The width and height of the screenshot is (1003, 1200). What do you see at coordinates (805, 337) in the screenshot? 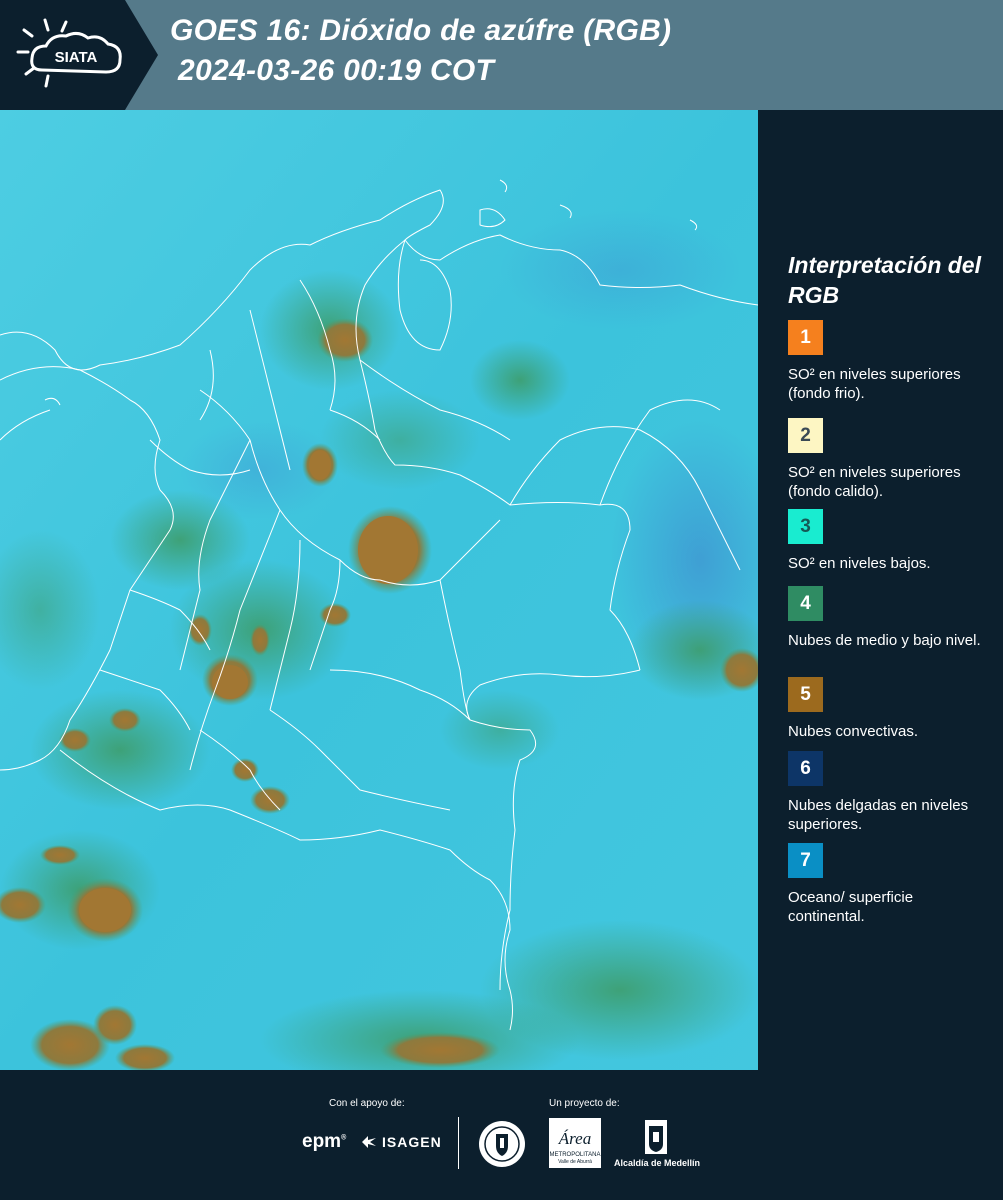
I see `legend-swatch-1: 1` at bounding box center [805, 337].